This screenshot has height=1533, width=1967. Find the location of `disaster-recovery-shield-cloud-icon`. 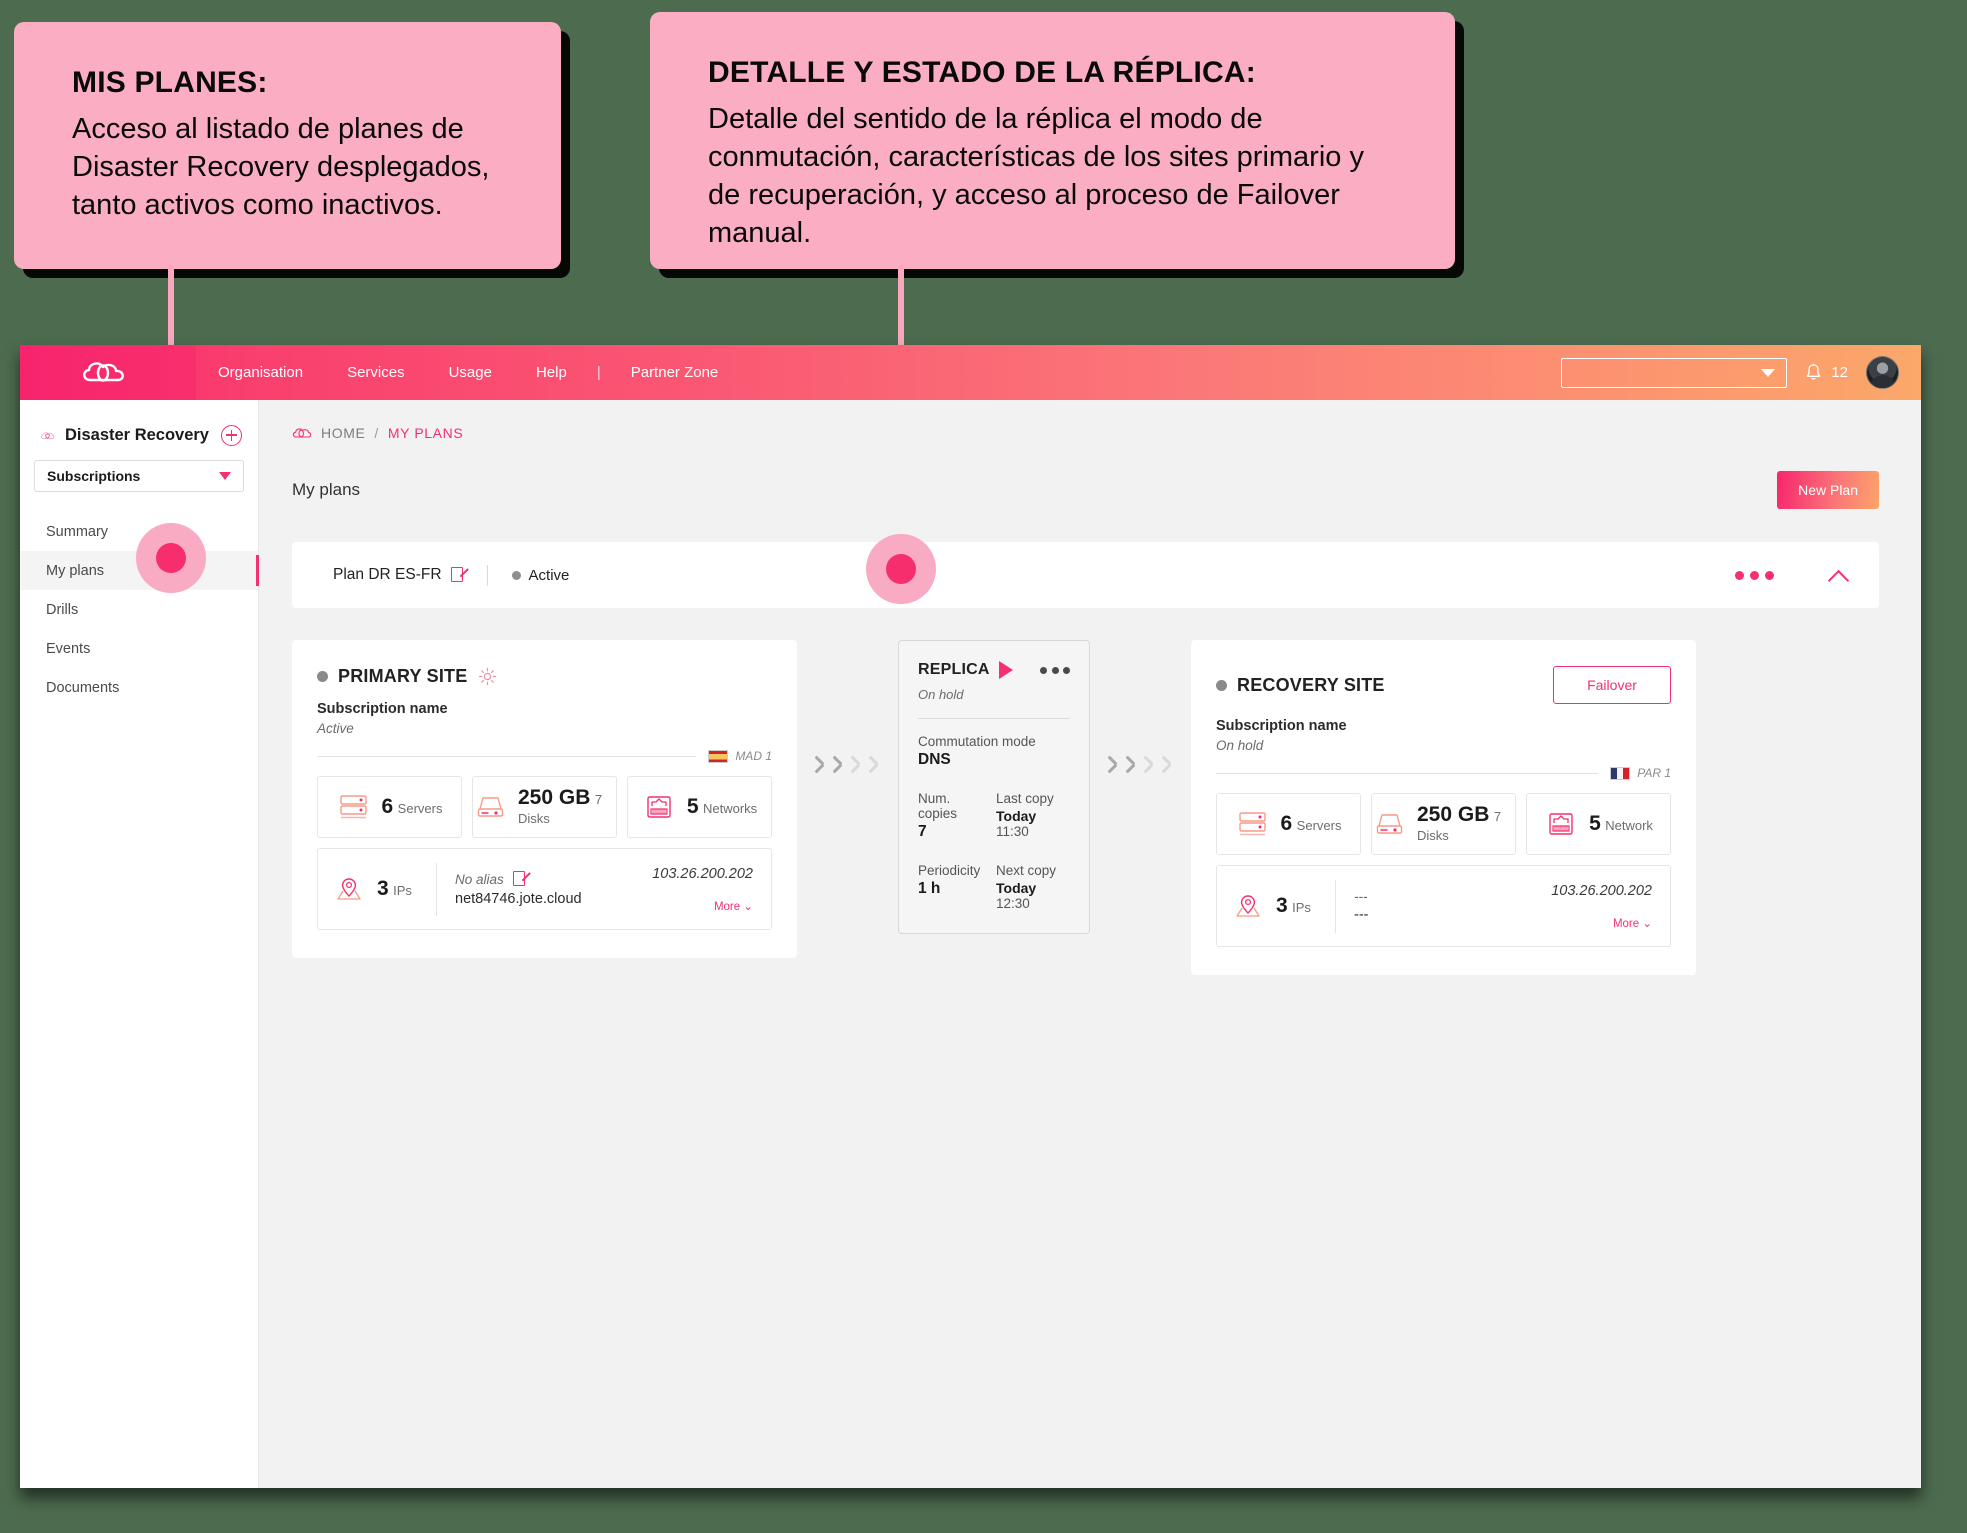

disaster-recovery-shield-cloud-icon is located at coordinates (48, 435).